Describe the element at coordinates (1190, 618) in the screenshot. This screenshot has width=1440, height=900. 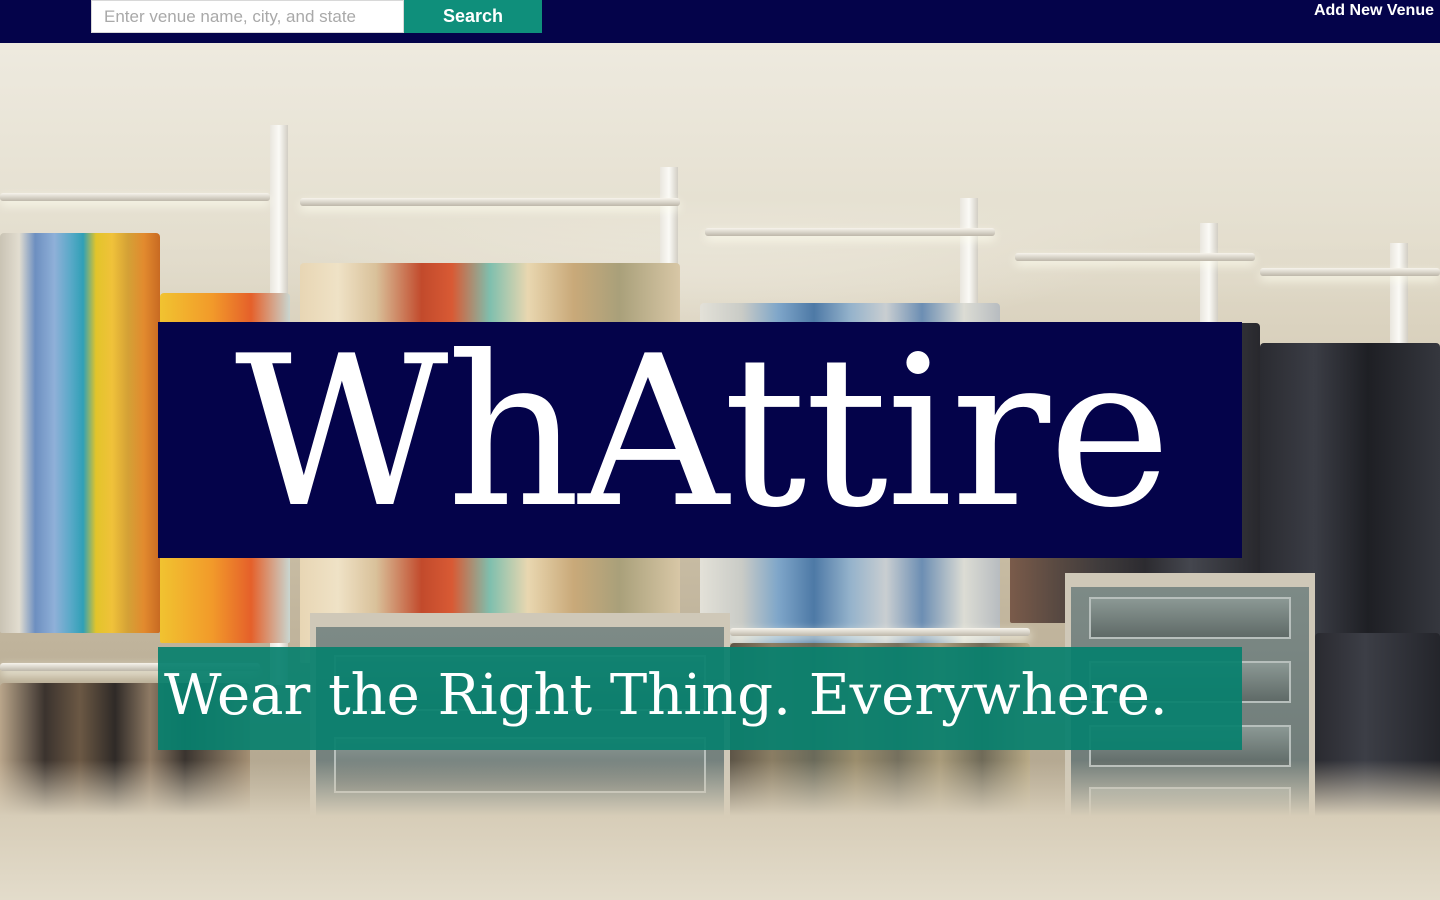
I see `drawer` at that location.